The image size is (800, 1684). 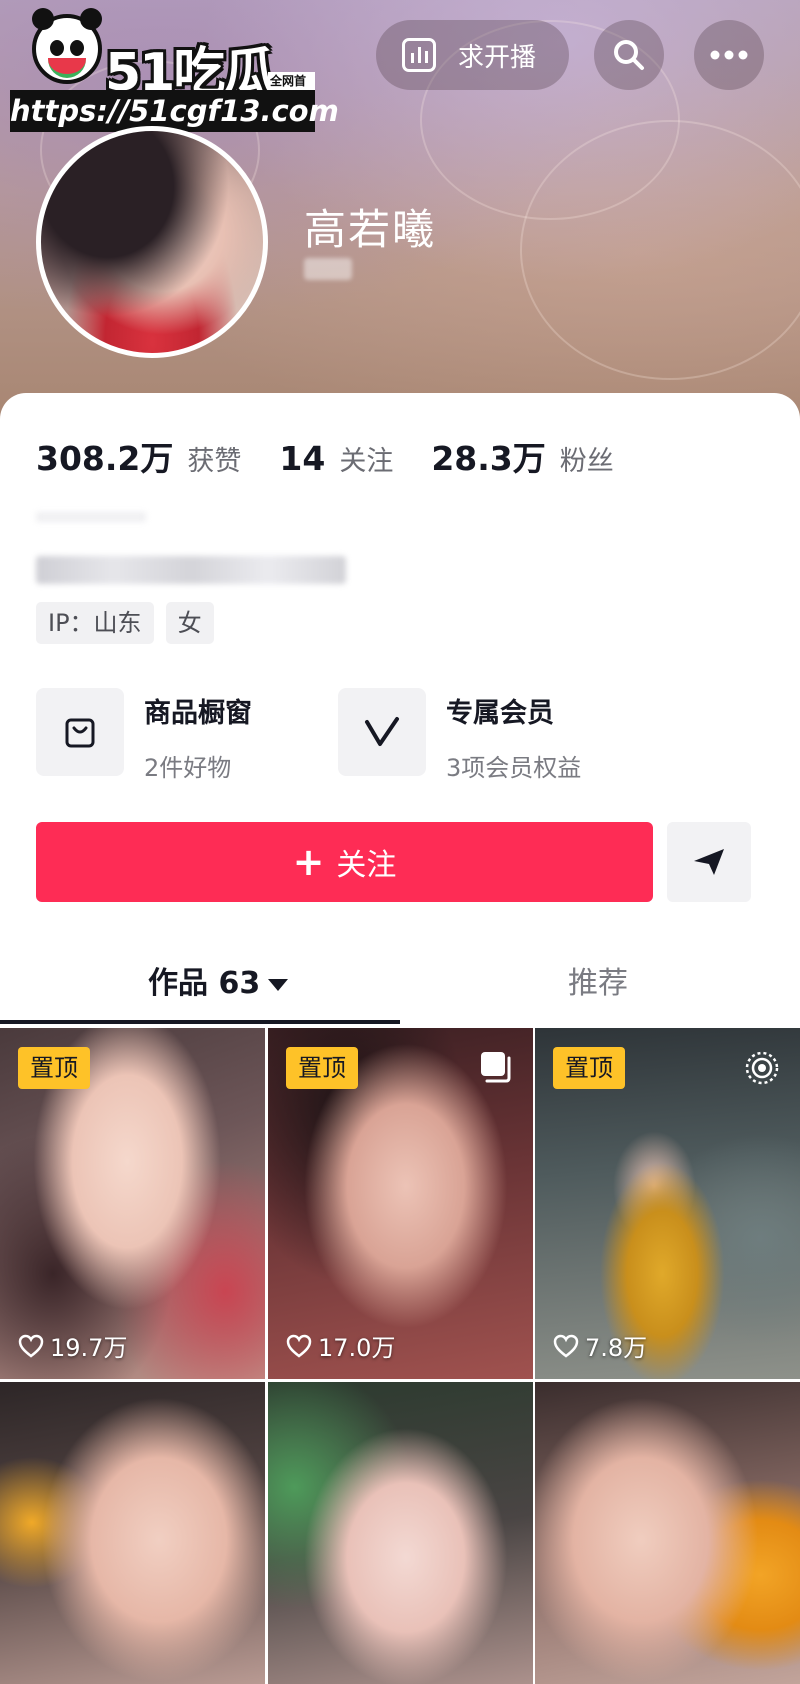 I want to click on search-button, so click(x=629, y=55).